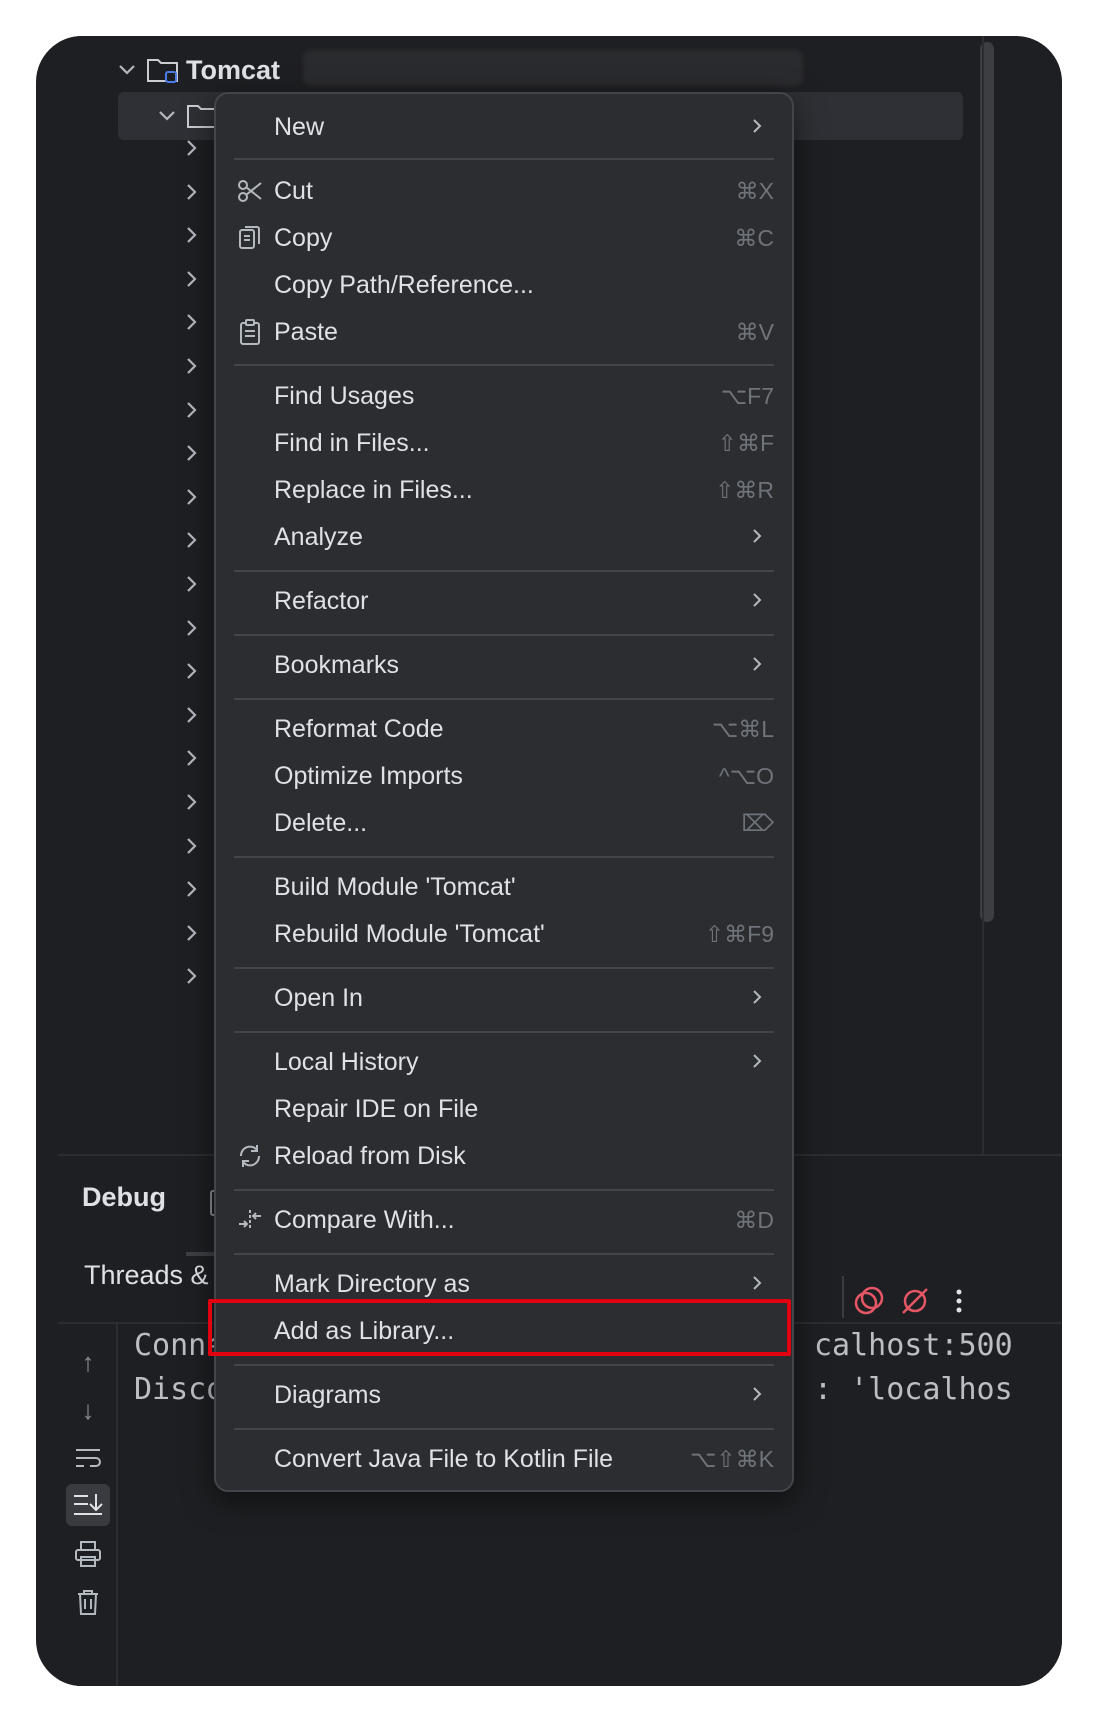 This screenshot has width=1098, height=1722. I want to click on menu-item-optimize-imports: Optimize Imports ^⌥O, so click(504, 776).